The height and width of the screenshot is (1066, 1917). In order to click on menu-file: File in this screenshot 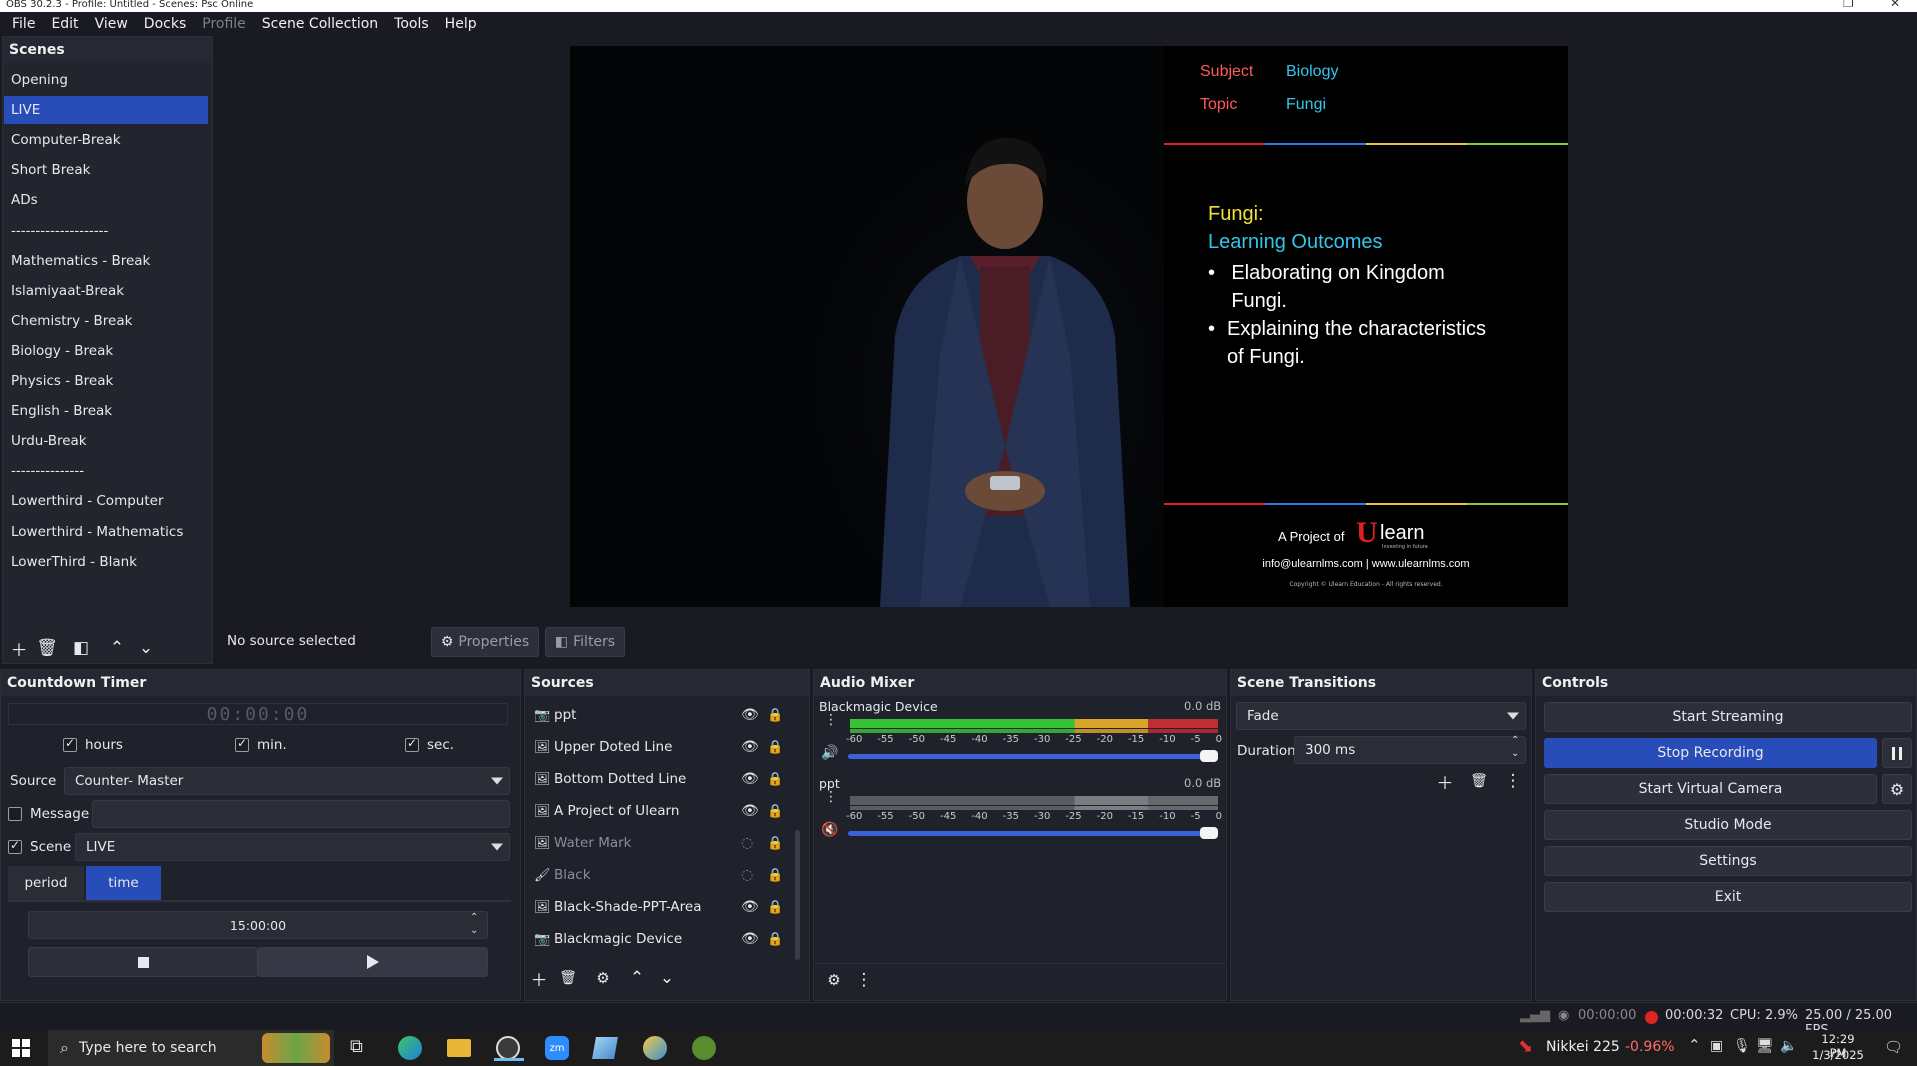, I will do `click(23, 24)`.